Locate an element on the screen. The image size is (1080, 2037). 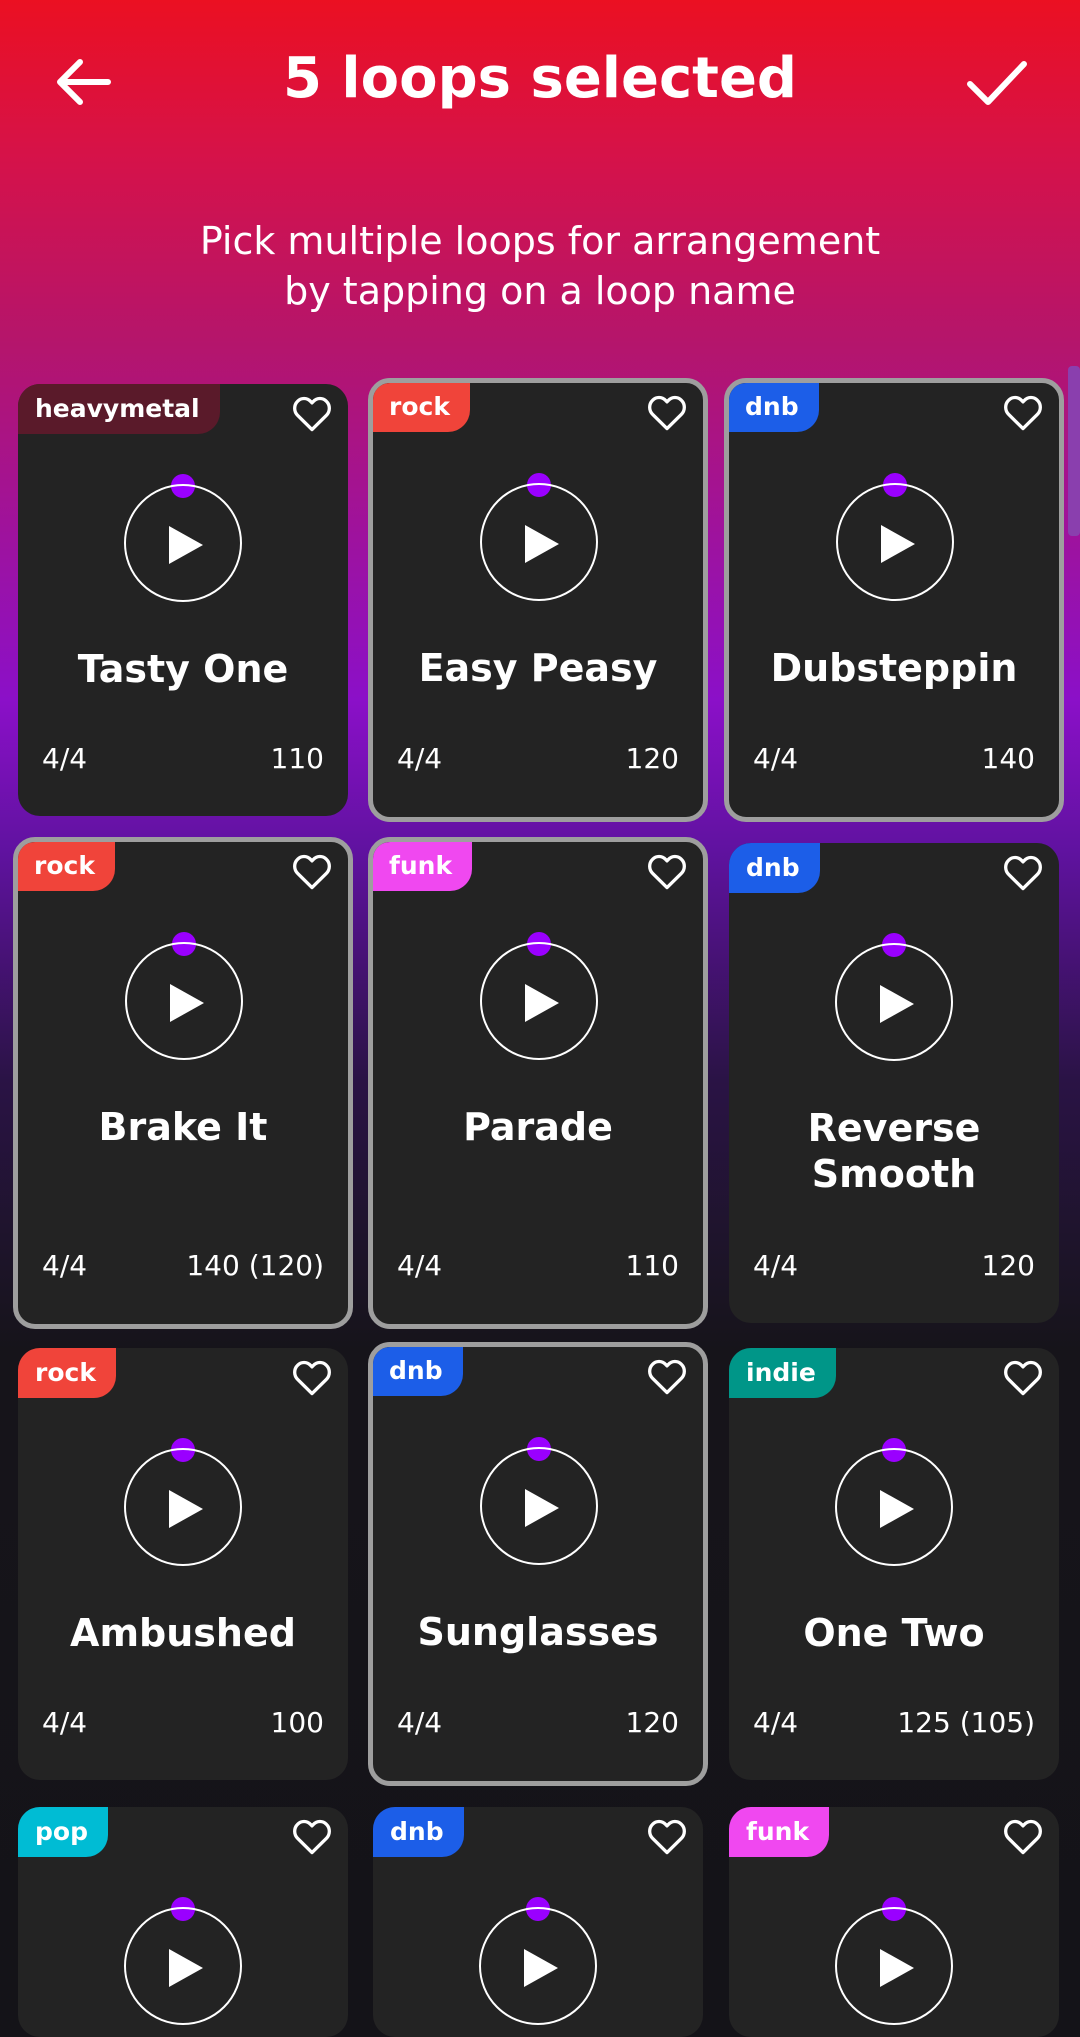
loop-name: Sunglasses is located at coordinates (538, 1632).